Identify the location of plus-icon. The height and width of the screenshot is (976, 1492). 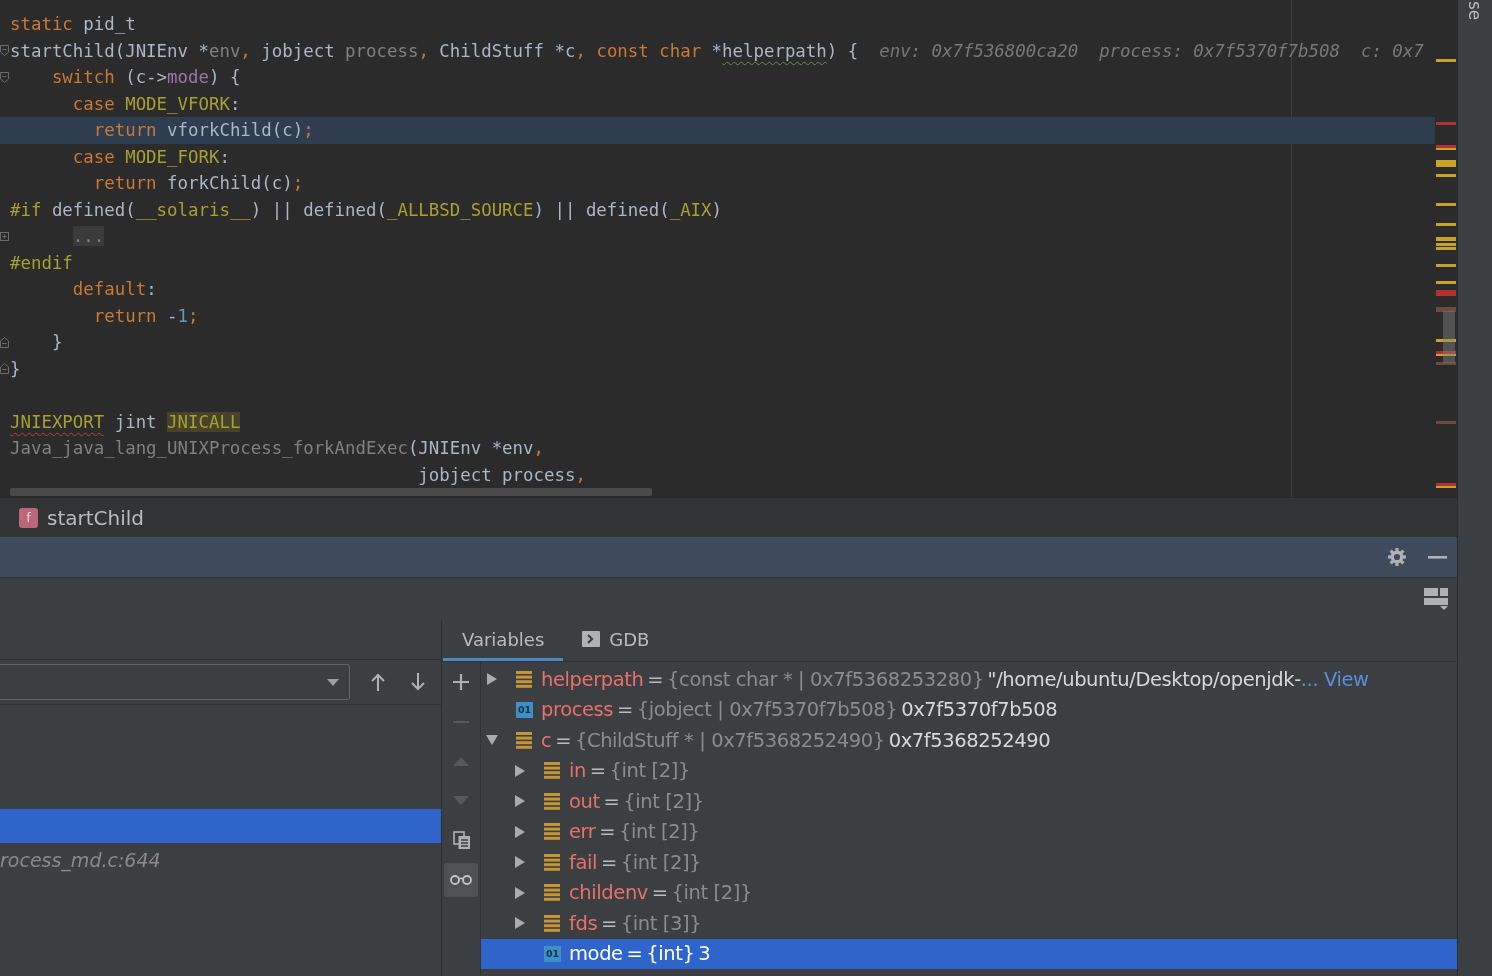
(461, 682).